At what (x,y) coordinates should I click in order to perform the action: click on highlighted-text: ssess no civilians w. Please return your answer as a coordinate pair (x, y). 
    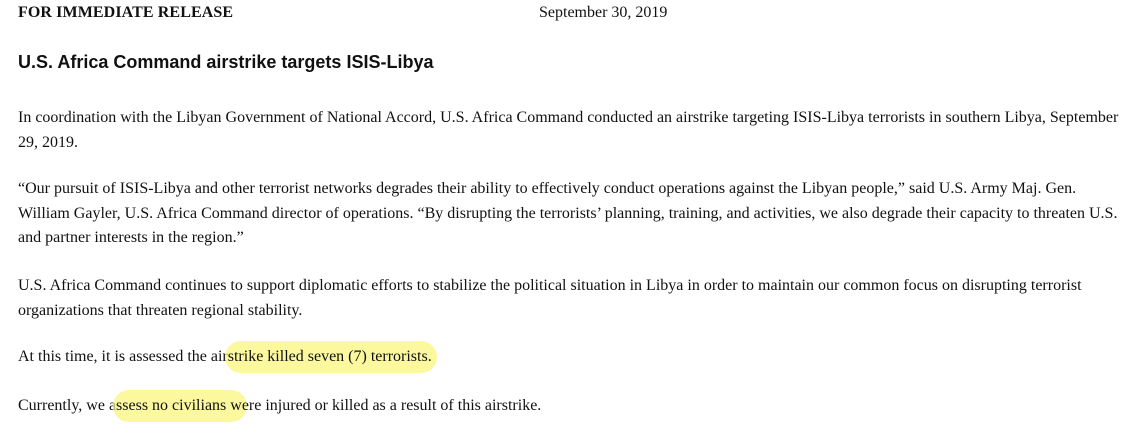
    Looking at the image, I should click on (180, 406).